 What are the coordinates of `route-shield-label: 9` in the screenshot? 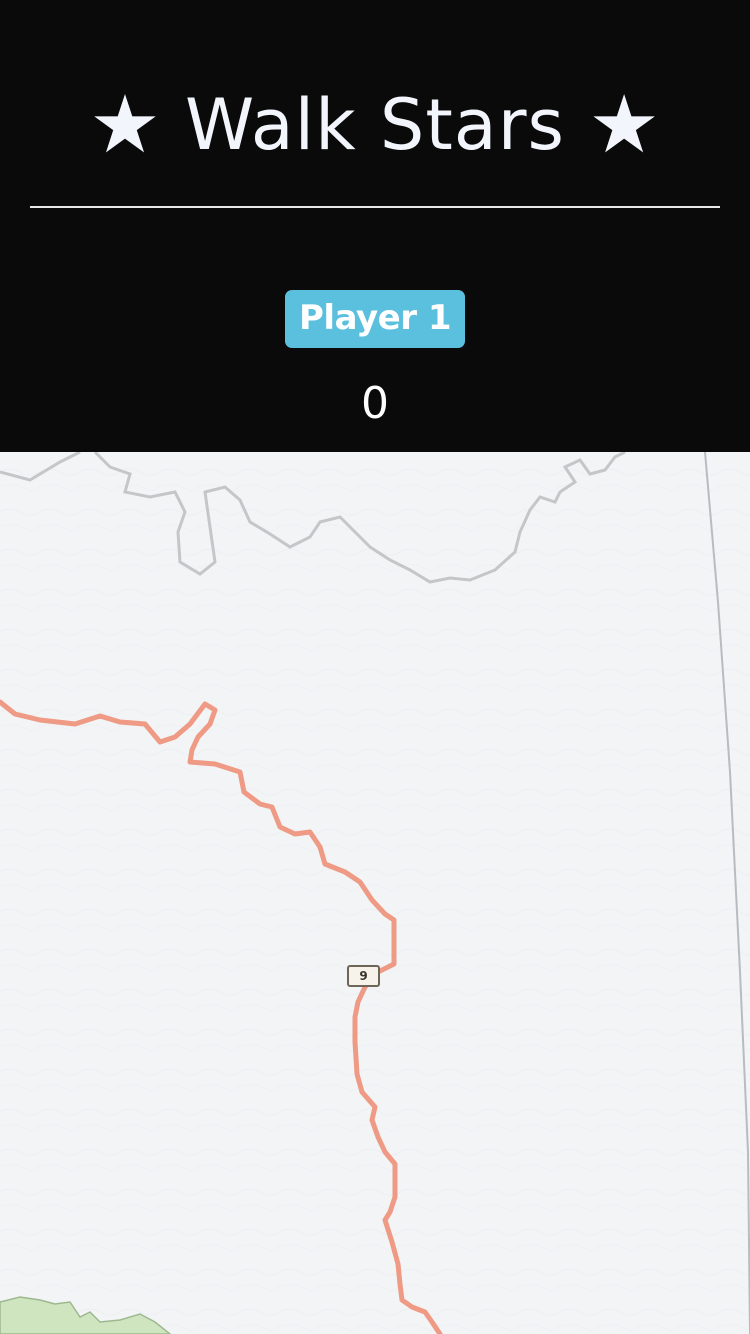 It's located at (363, 976).